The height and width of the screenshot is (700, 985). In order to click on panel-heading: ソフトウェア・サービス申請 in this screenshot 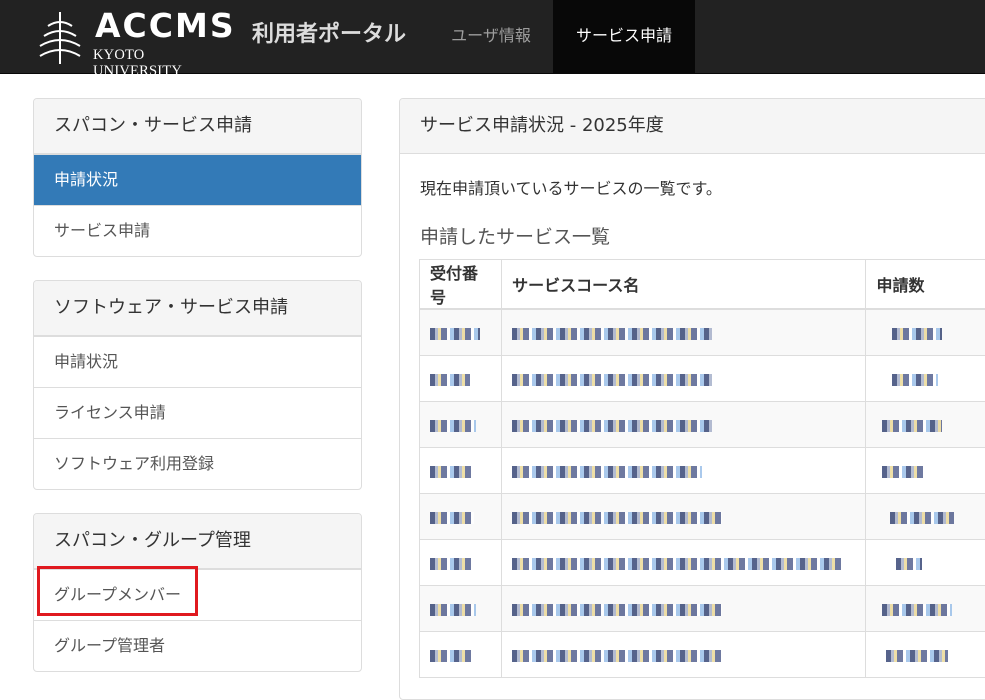, I will do `click(197, 308)`.